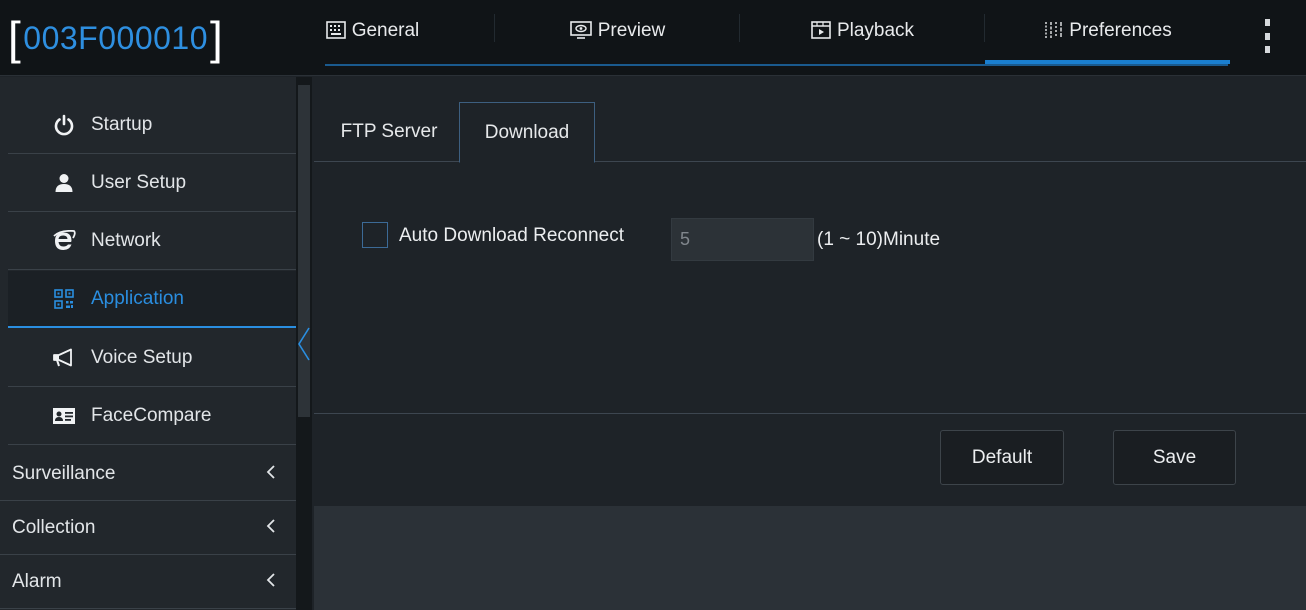  What do you see at coordinates (580, 30) in the screenshot?
I see `monitor-icon` at bounding box center [580, 30].